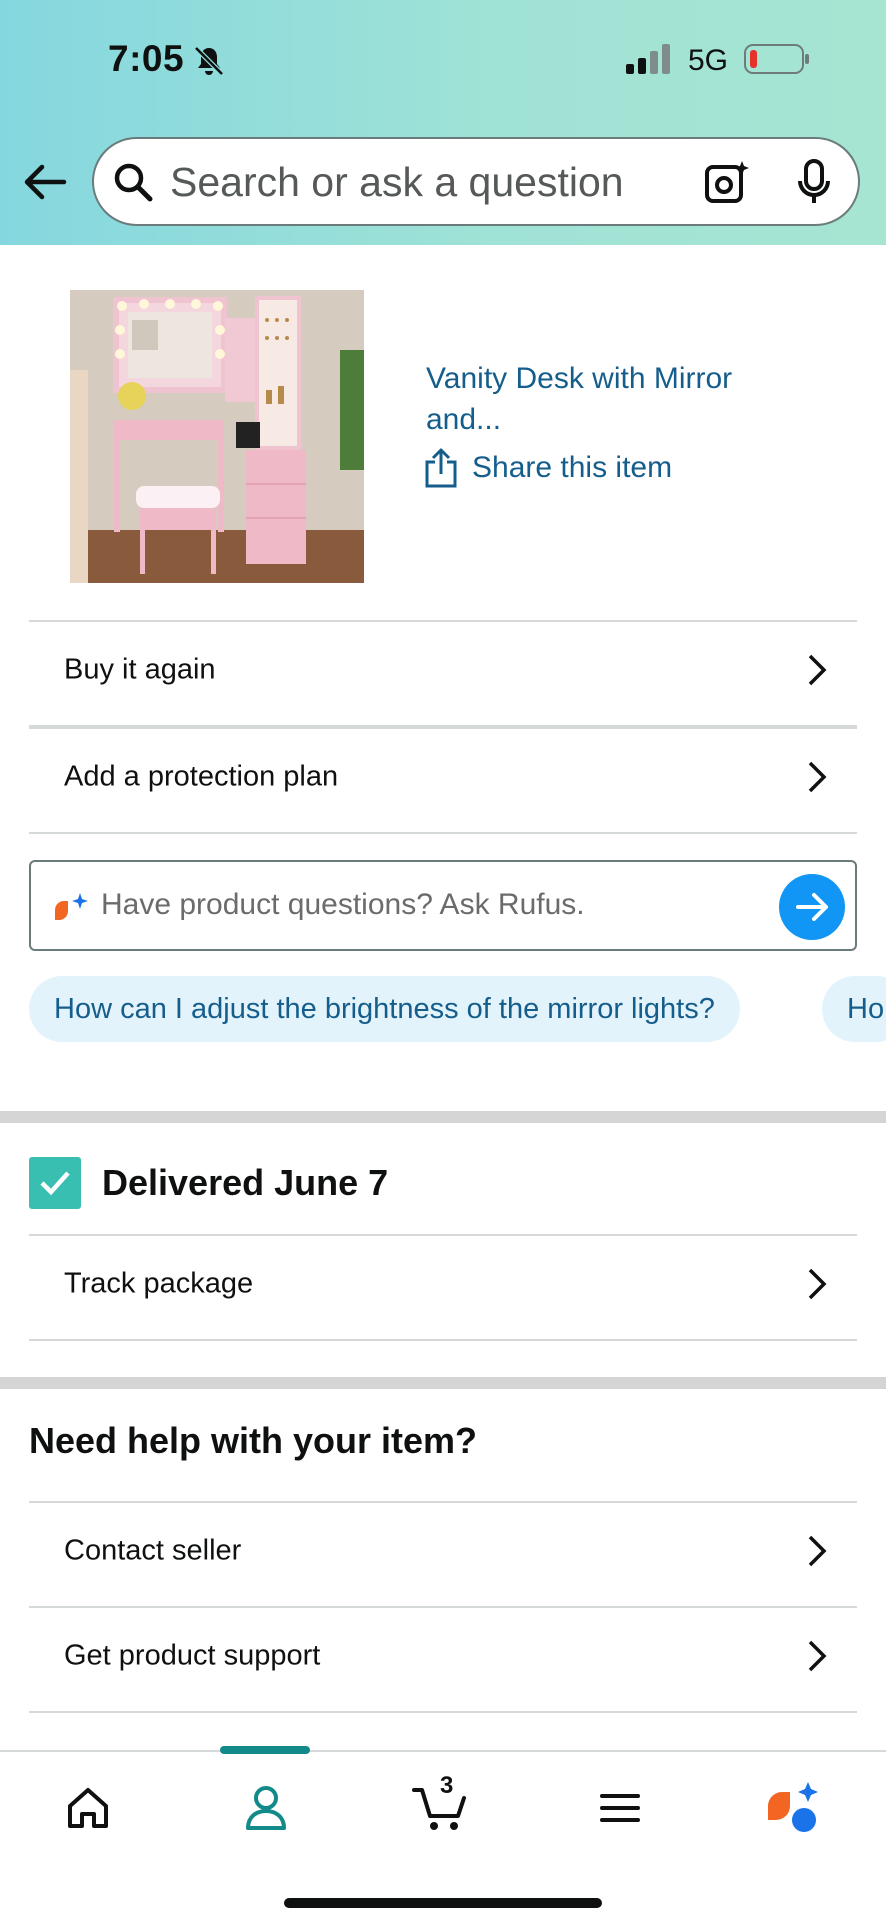 The image size is (886, 1920). Describe the element at coordinates (245, 1182) in the screenshot. I see `delivery-status: Delivered June 7` at that location.